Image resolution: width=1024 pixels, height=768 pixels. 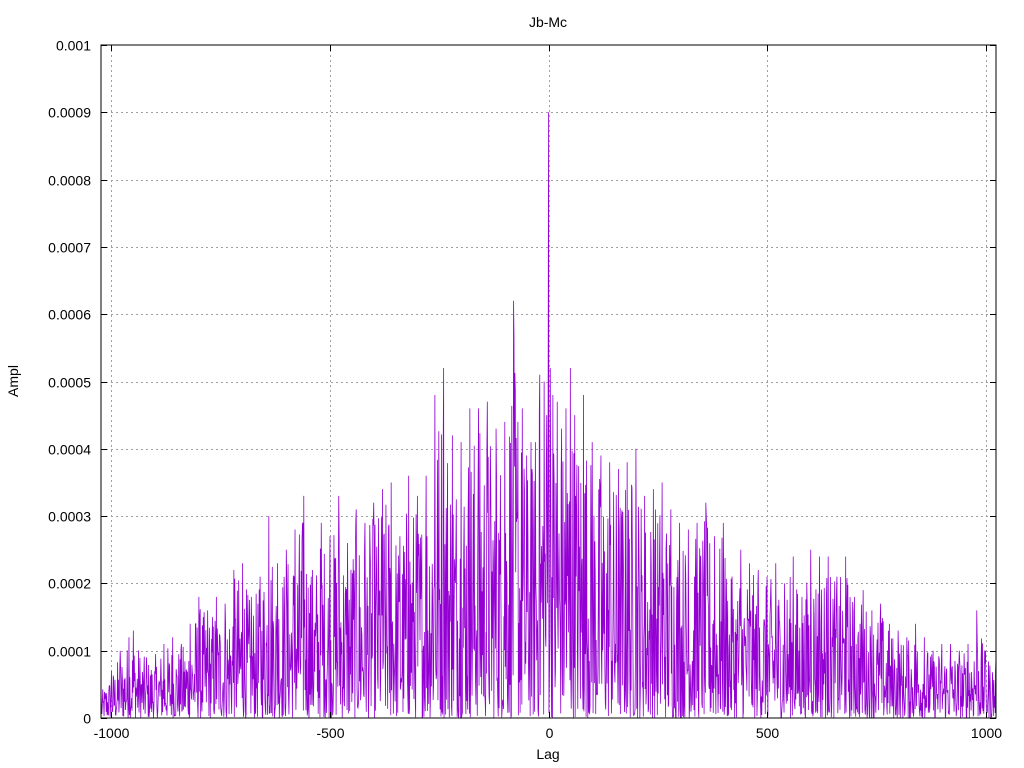 What do you see at coordinates (69, 652) in the screenshot?
I see `y-tick-label: 0.0001` at bounding box center [69, 652].